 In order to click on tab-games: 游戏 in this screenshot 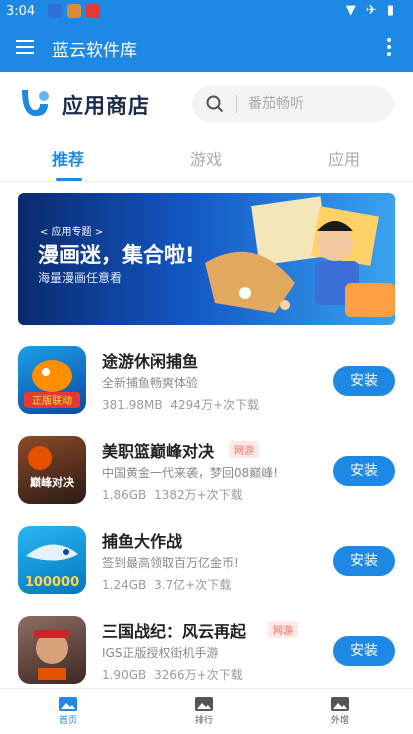, I will do `click(206, 158)`.